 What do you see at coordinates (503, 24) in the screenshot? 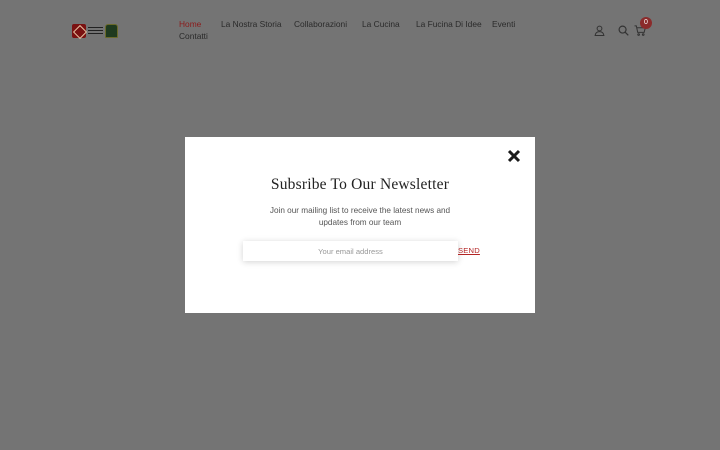
I see `nav-item-eventi: Eventi` at bounding box center [503, 24].